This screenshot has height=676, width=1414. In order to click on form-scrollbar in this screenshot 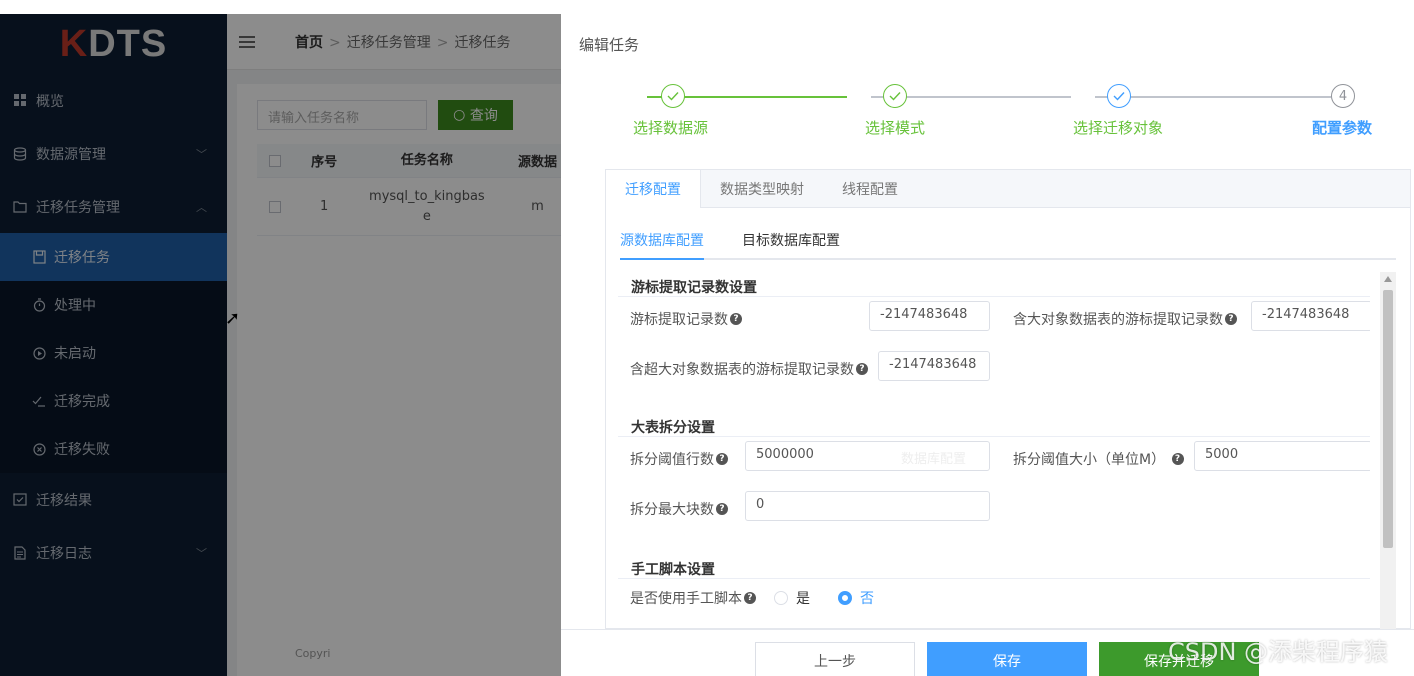, I will do `click(1388, 451)`.